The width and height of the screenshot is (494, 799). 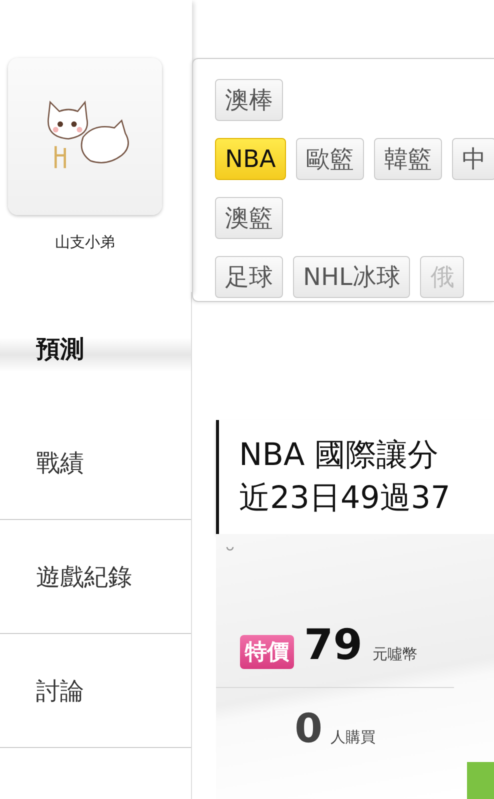 What do you see at coordinates (355, 477) in the screenshot?
I see `card-title: NBA 國際讓分 近23日49過37` at bounding box center [355, 477].